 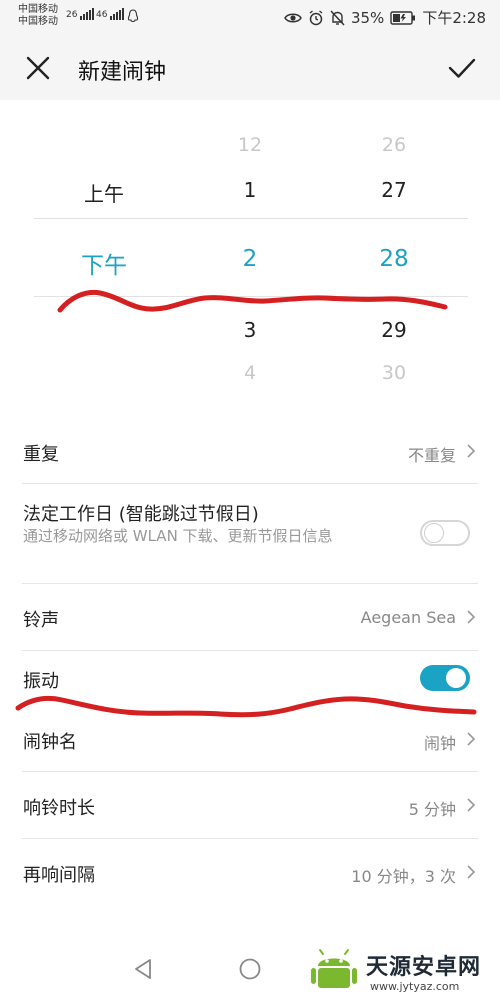 I want to click on period-option: 上午, so click(x=104, y=192).